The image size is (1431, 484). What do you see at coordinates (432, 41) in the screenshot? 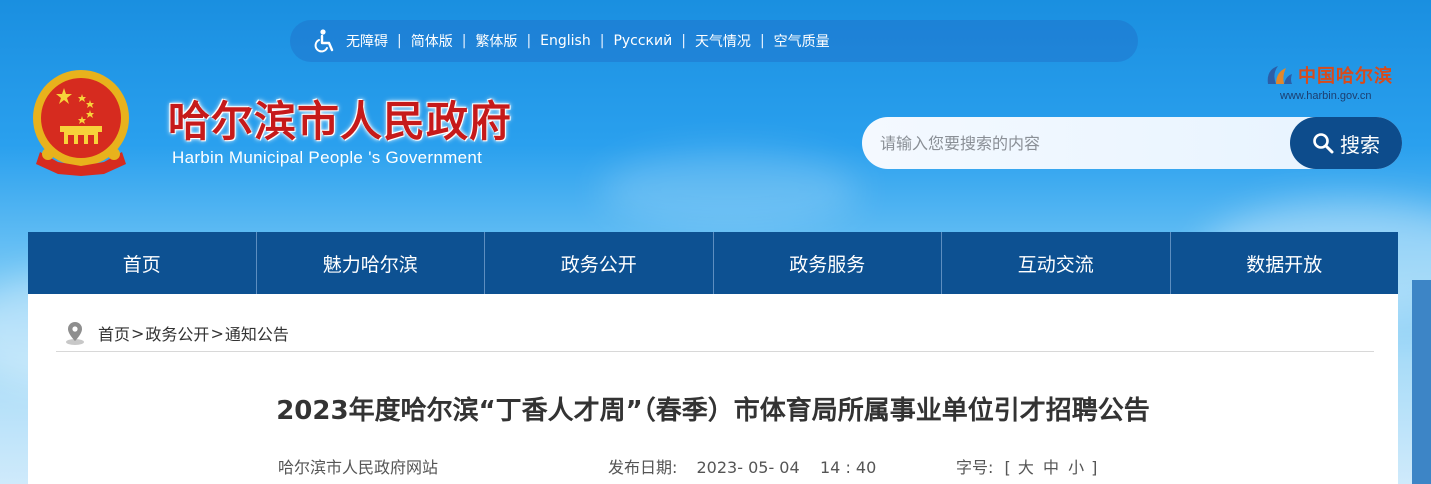
I see `topbar-link-simplified: 简体版` at bounding box center [432, 41].